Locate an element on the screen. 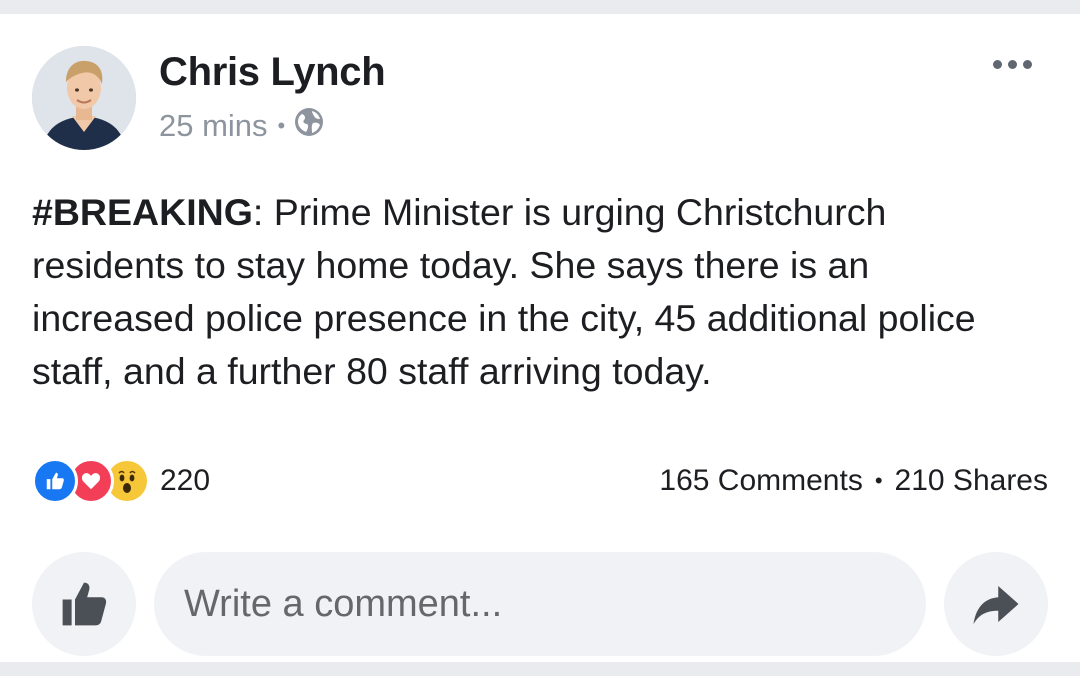  comments-count-link: 165 Comments is located at coordinates (760, 481).